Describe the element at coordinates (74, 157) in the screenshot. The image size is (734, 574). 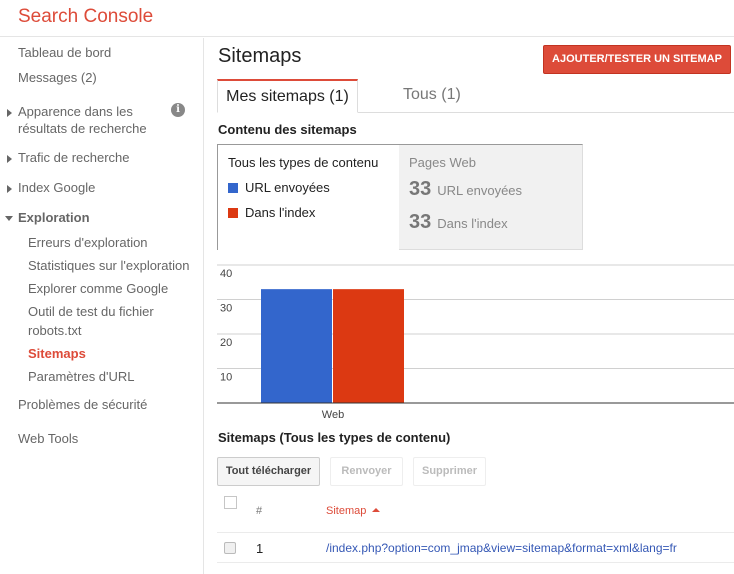
I see `sidebar-item-search-traffic: Trafic de recherche` at that location.